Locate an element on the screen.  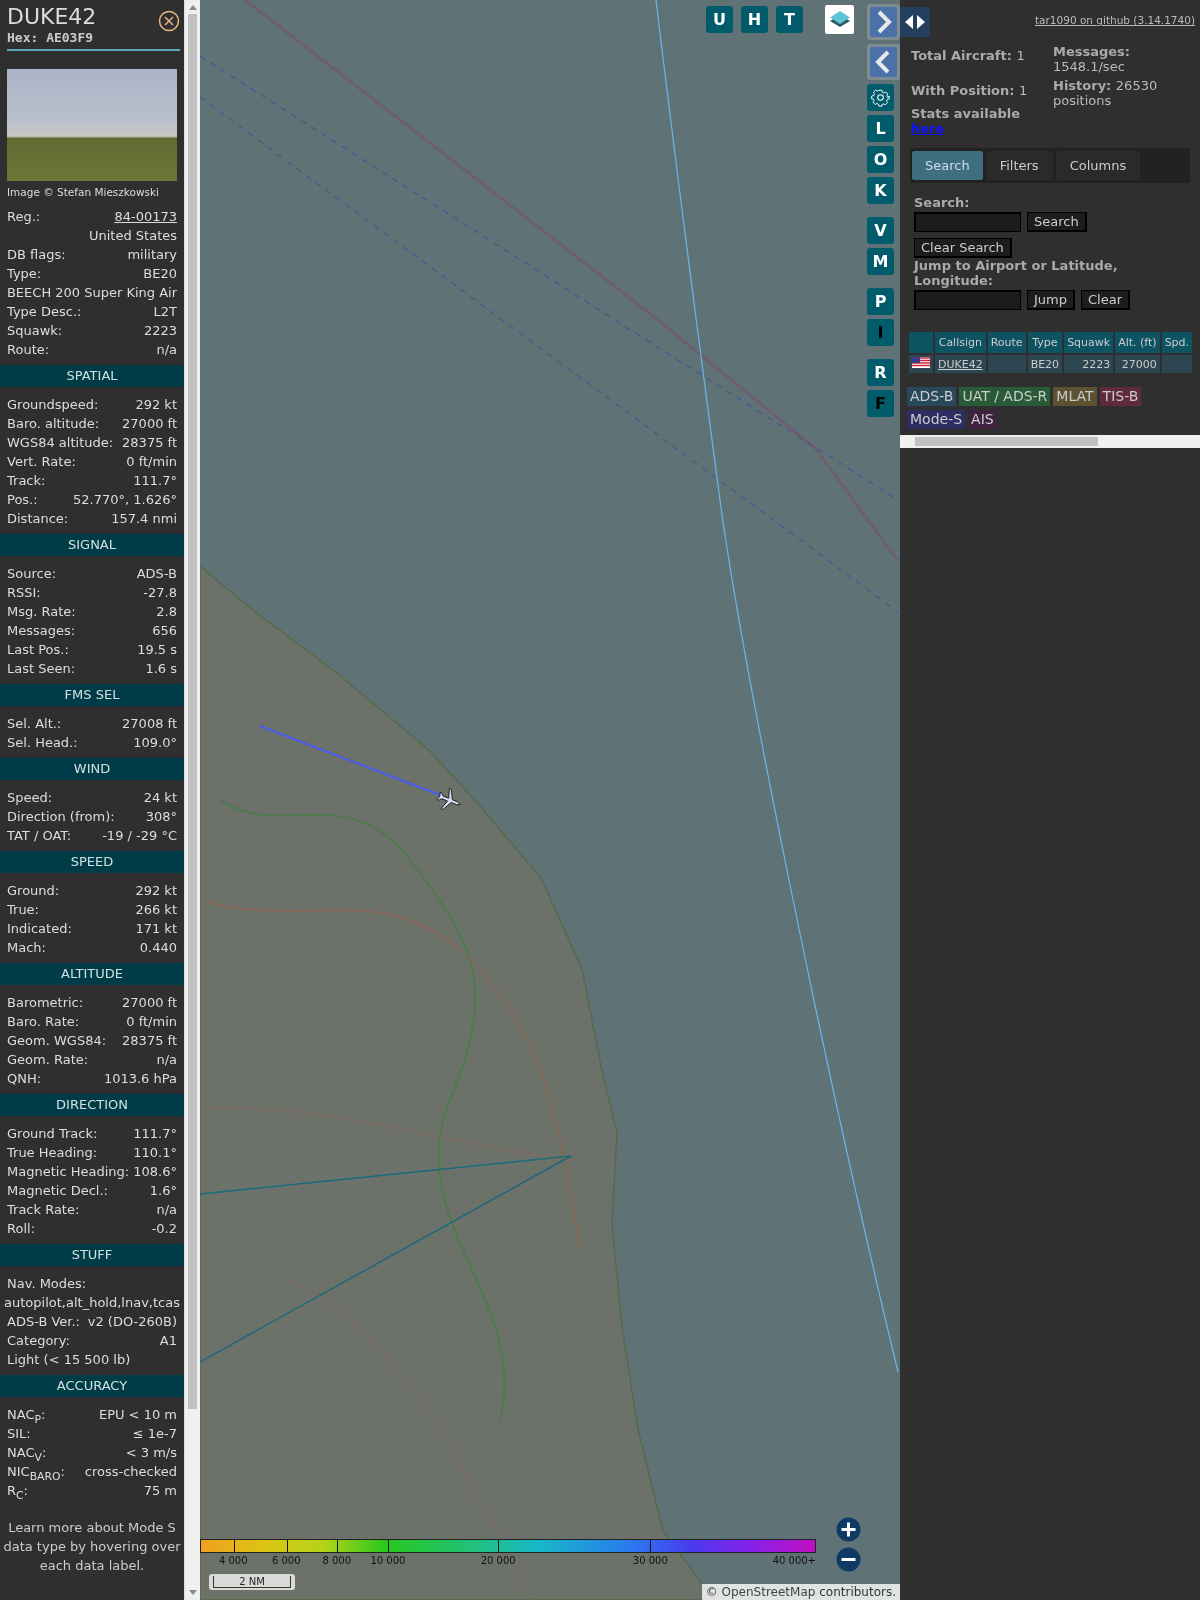
field-label: Roll: is located at coordinates (21, 1229).